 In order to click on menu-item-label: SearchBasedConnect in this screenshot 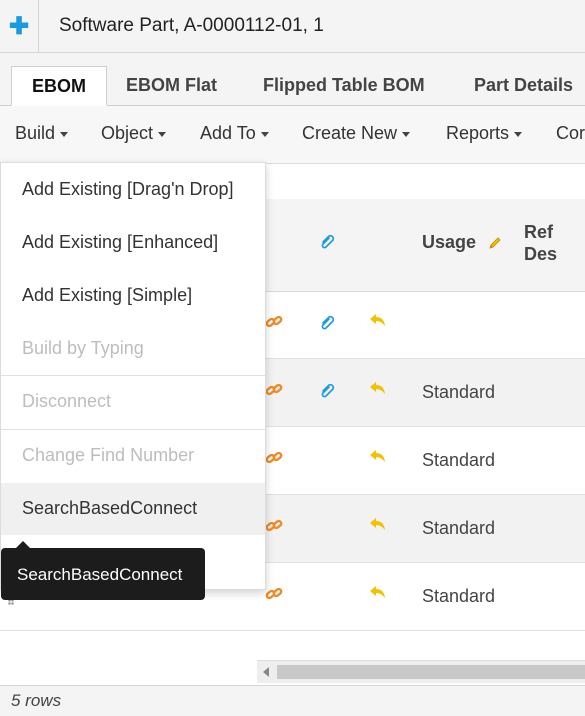, I will do `click(110, 508)`.